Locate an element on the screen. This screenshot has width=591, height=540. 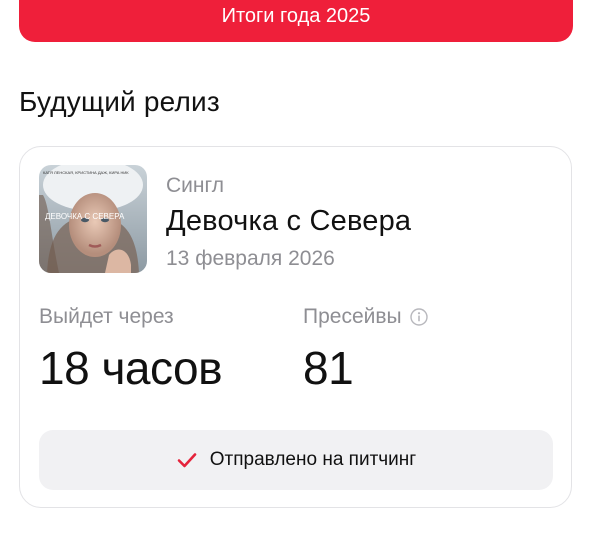
pitching-status-button: Отправлено на питчинг is located at coordinates (296, 460).